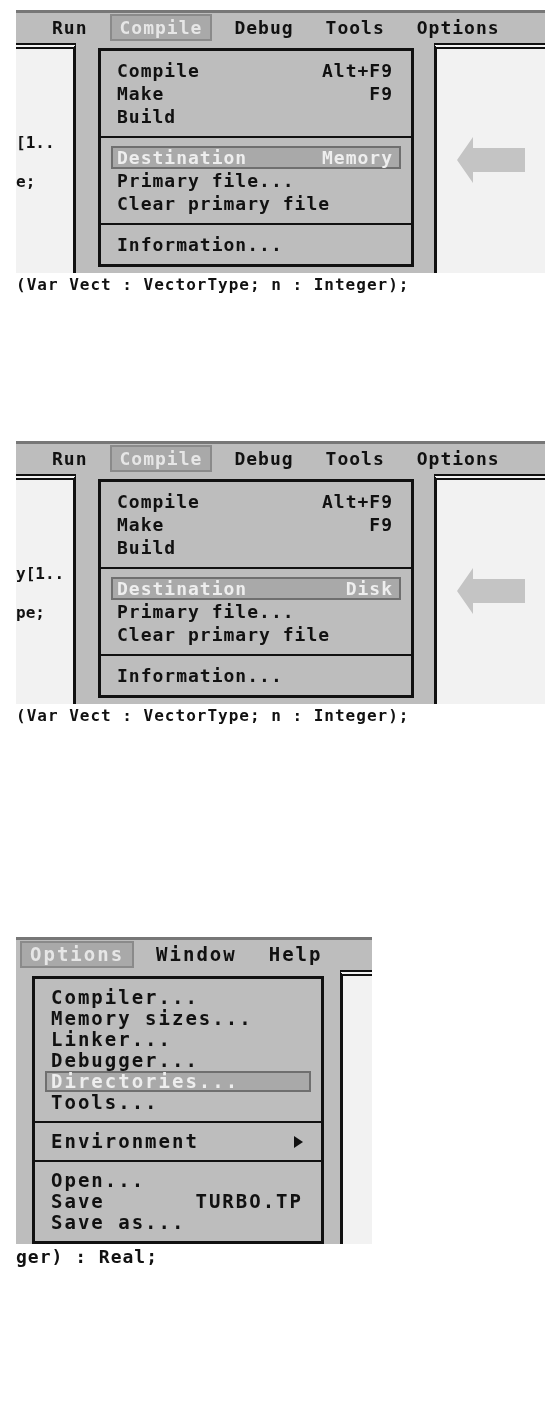 The height and width of the screenshot is (1418, 558). Describe the element at coordinates (36, 142) in the screenshot. I see `code-text: [1..` at that location.